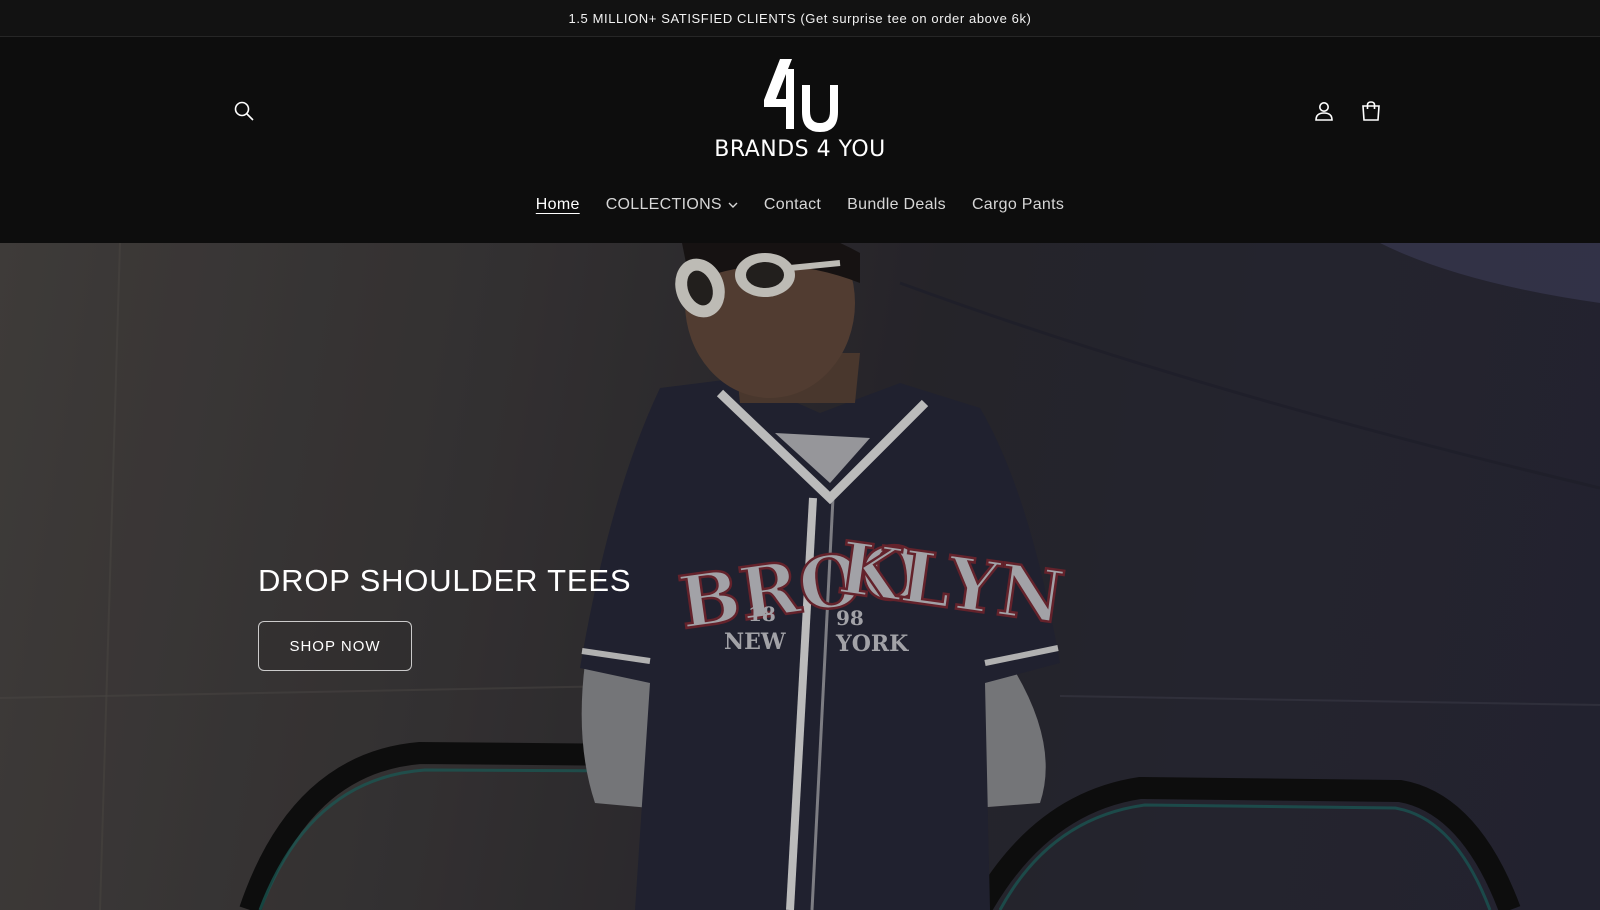 This screenshot has width=1600, height=910. I want to click on brand-logo: BRANDS 4 YOU, so click(799, 112).